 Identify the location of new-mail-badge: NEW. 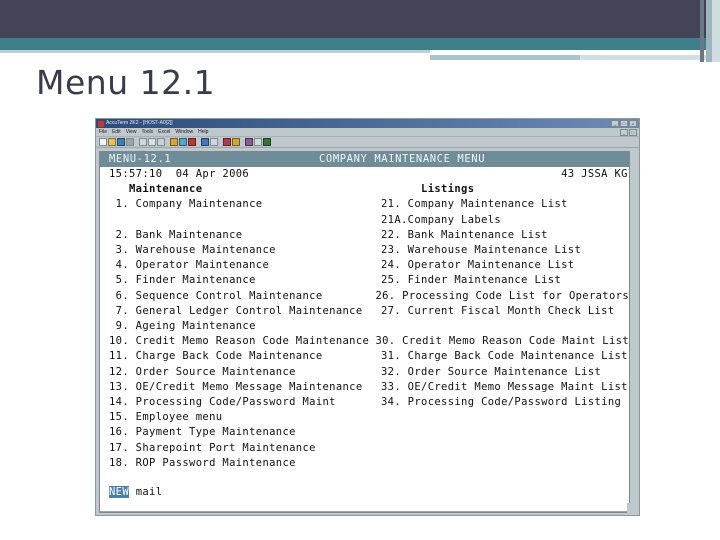
(119, 492).